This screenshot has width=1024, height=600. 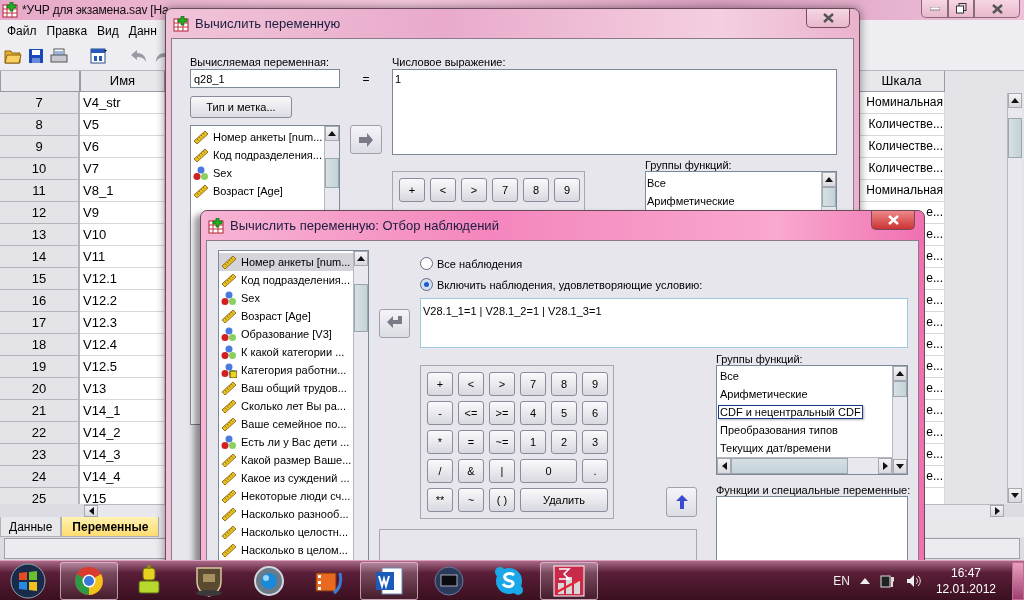 What do you see at coordinates (961, 9) in the screenshot?
I see `restore-button` at bounding box center [961, 9].